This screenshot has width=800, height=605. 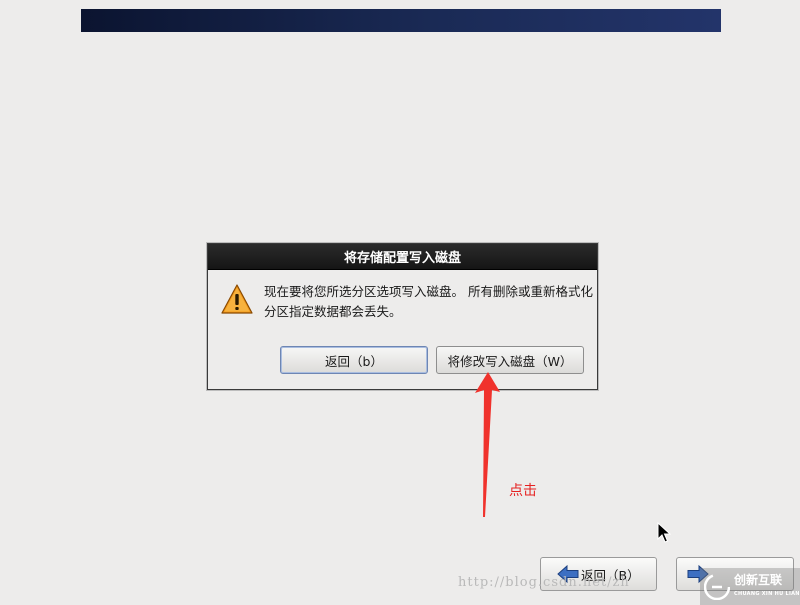 What do you see at coordinates (510, 360) in the screenshot?
I see `write-changes-button: 将修改写入磁盘（W）` at bounding box center [510, 360].